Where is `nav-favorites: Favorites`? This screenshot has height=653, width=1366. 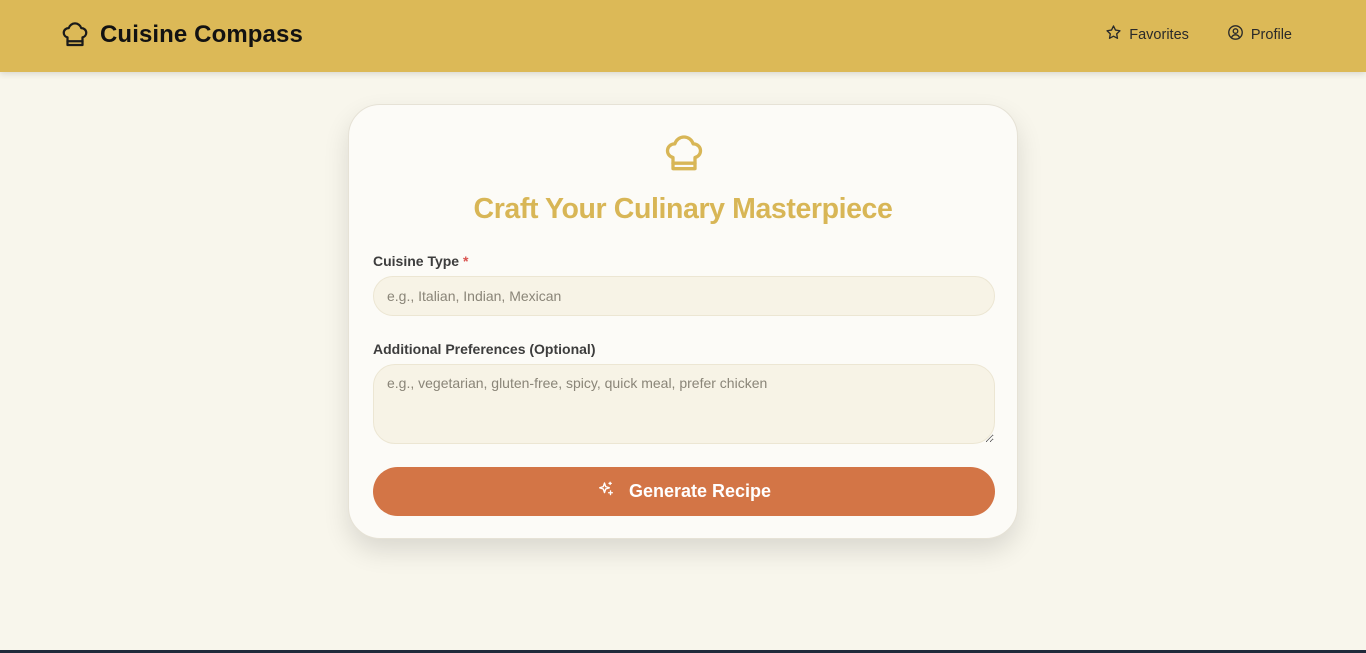 nav-favorites: Favorites is located at coordinates (1147, 34).